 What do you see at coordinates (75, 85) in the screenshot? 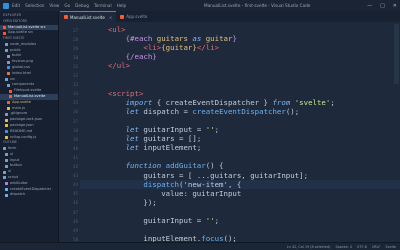
I see `line-number: 33` at bounding box center [75, 85].